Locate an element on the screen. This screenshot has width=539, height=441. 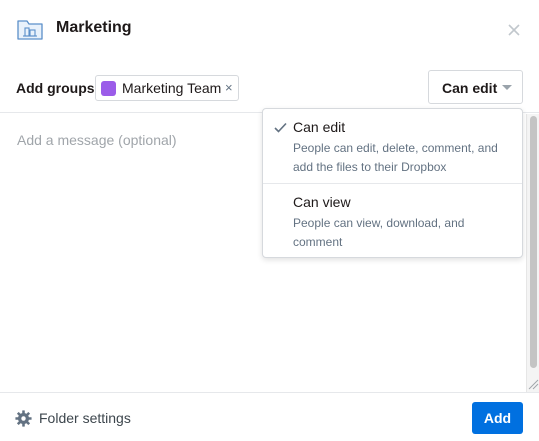
resize-grip-icon is located at coordinates (533, 384).